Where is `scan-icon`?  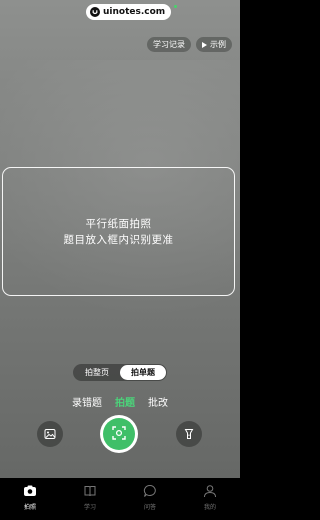 scan-icon is located at coordinates (119, 434).